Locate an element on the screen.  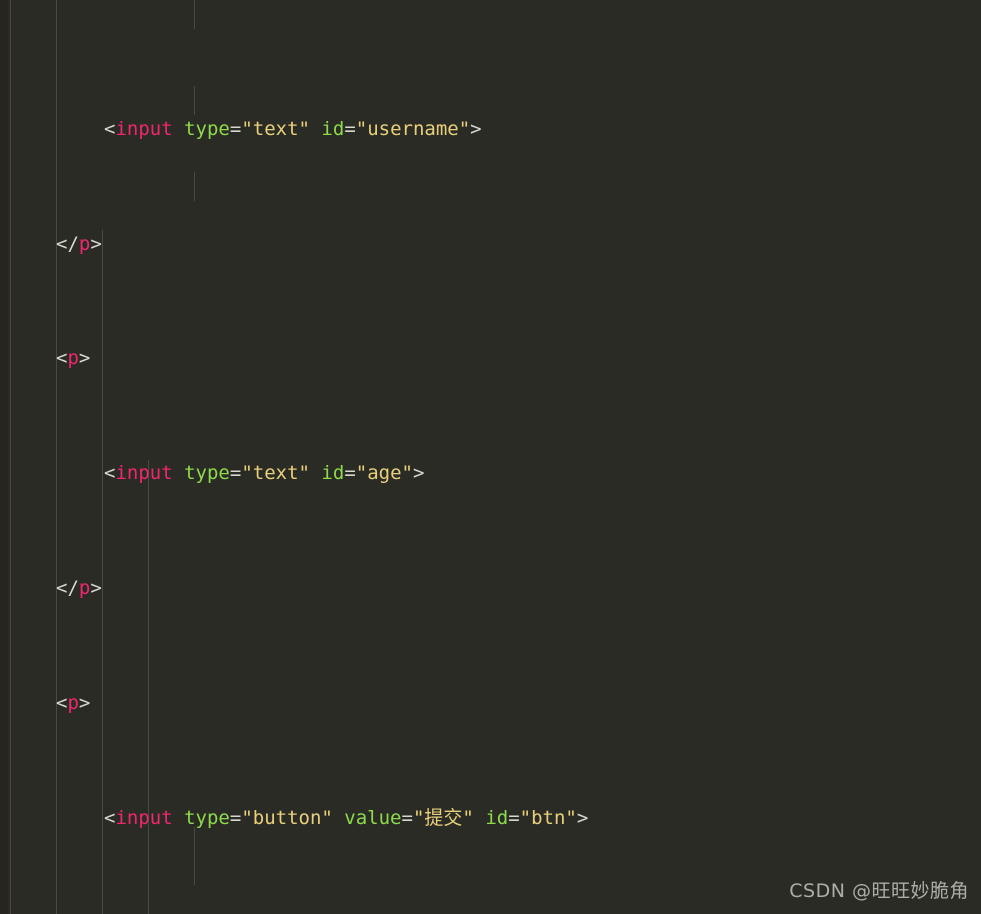
csdn-watermark: CSDN @旺旺妙脆角 is located at coordinates (879, 891).